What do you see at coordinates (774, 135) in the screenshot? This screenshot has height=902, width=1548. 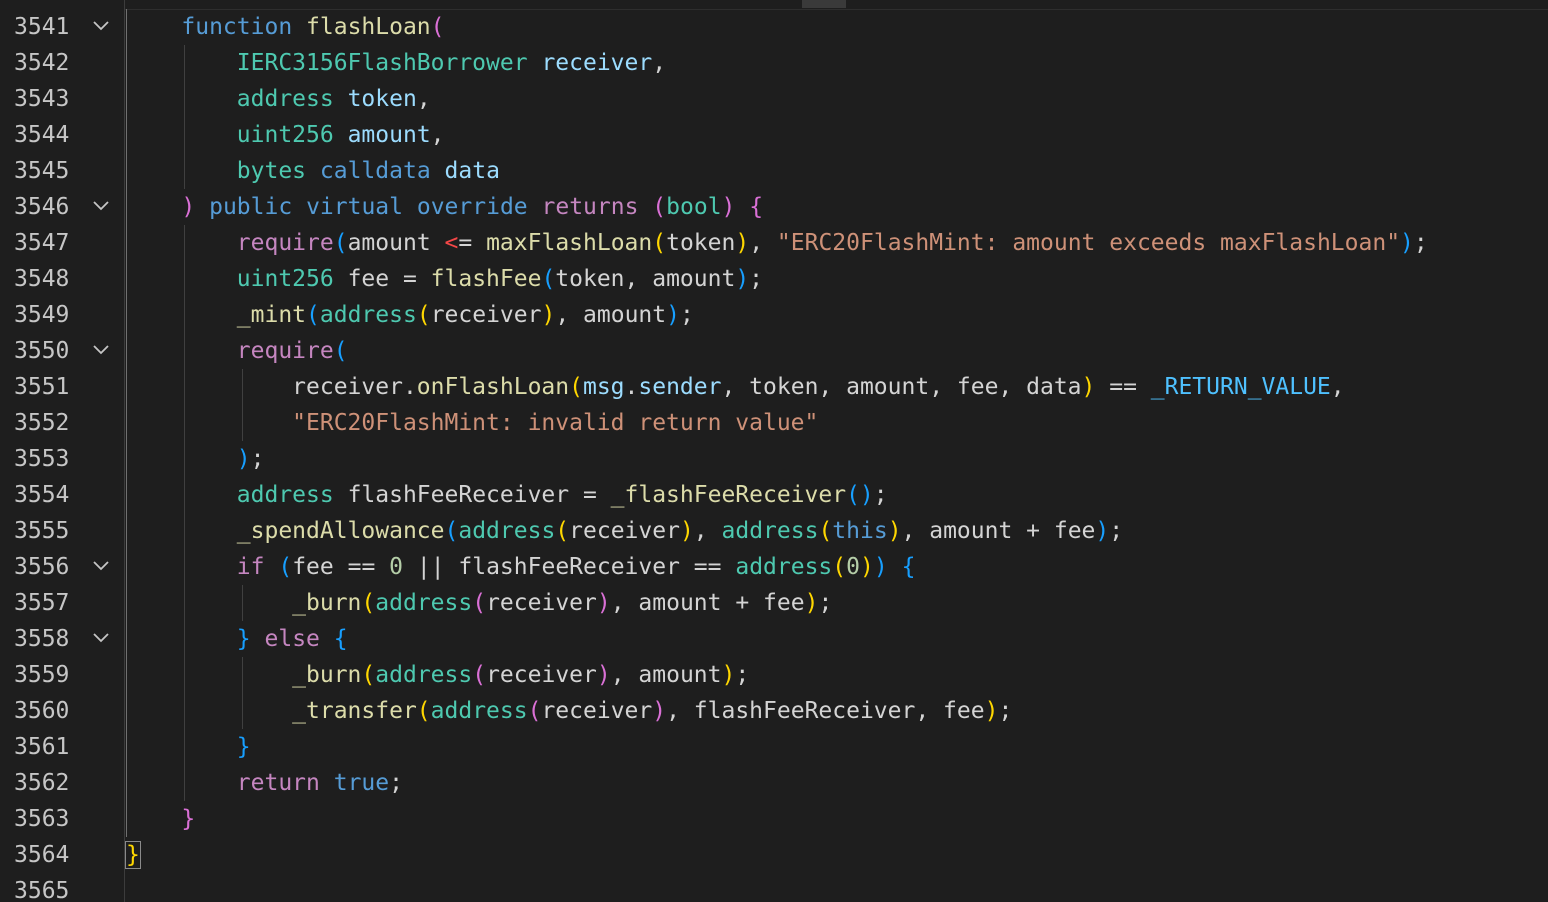 I see `code-line: 3544 uint256 amount,` at bounding box center [774, 135].